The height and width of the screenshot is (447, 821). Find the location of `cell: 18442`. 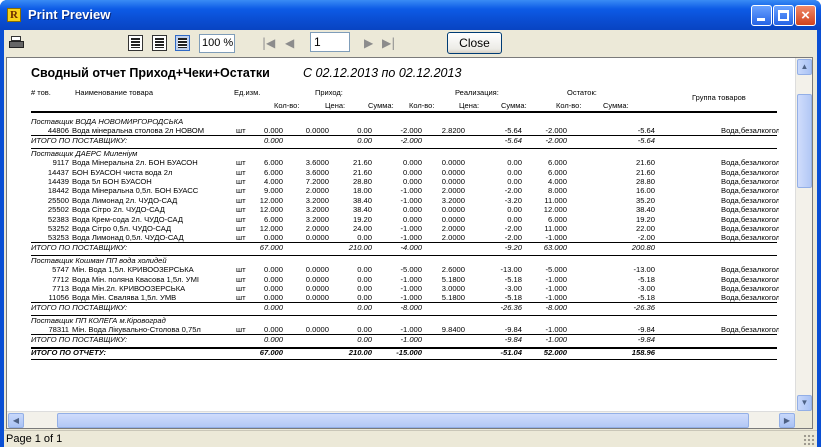

cell: 18442 is located at coordinates (58, 191).